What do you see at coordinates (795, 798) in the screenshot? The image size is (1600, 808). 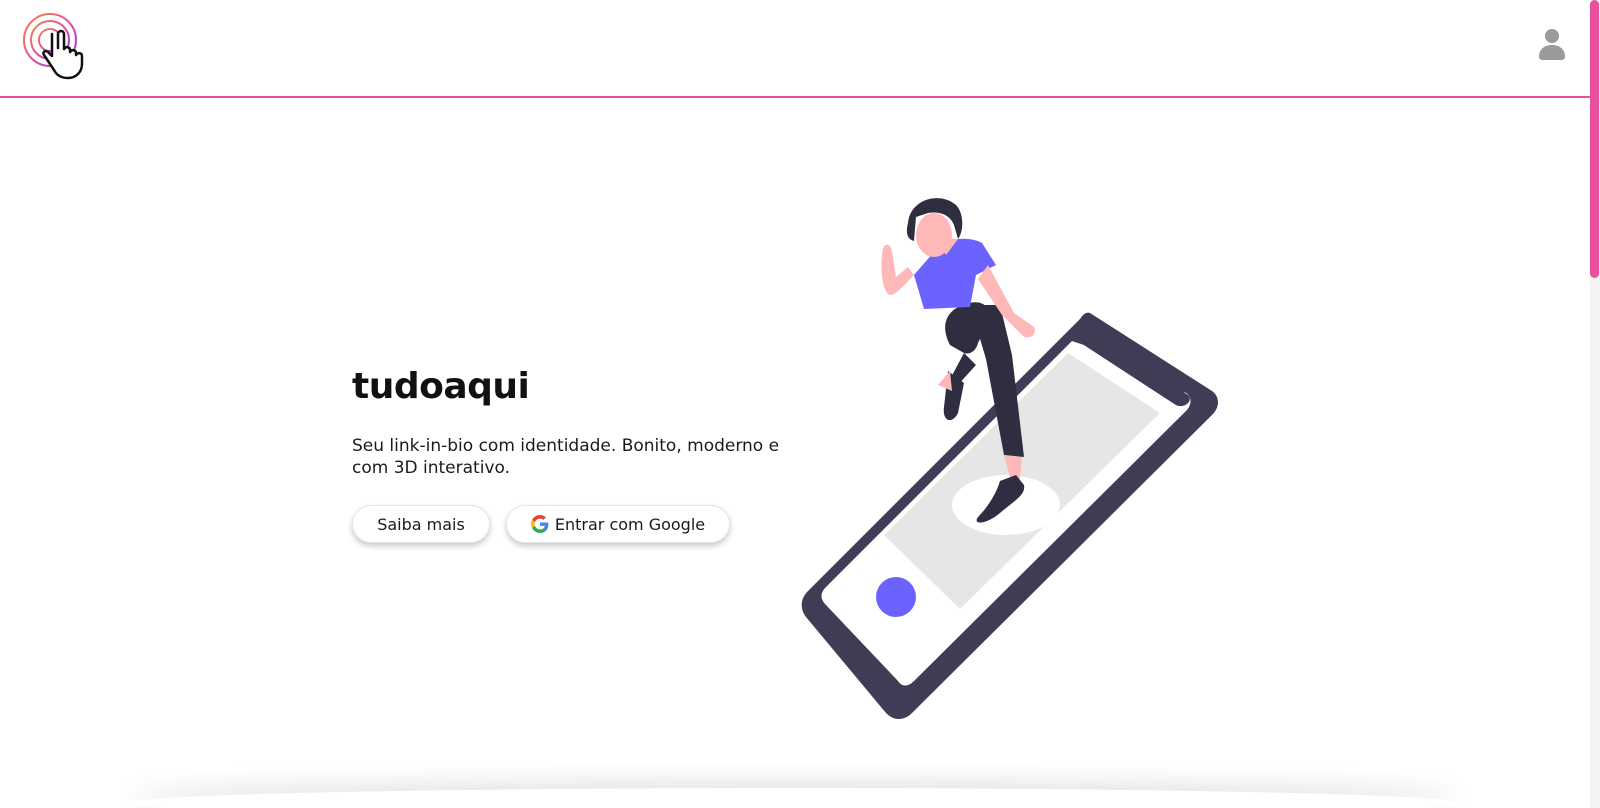 I see `bottom-section-shadow` at bounding box center [795, 798].